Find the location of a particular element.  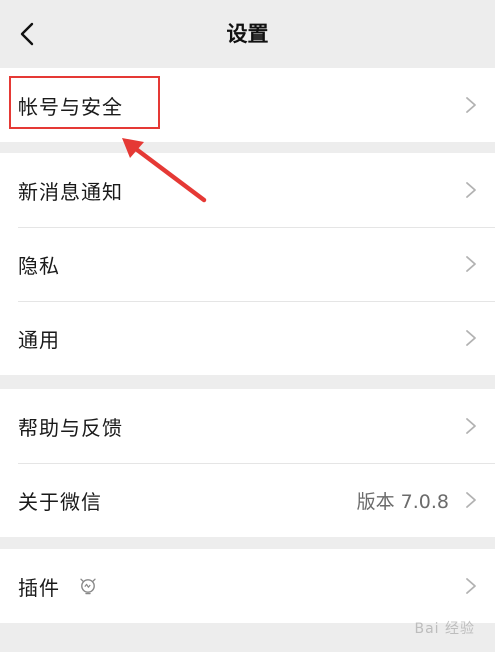

settings-item-label: 隐私 is located at coordinates (39, 265).